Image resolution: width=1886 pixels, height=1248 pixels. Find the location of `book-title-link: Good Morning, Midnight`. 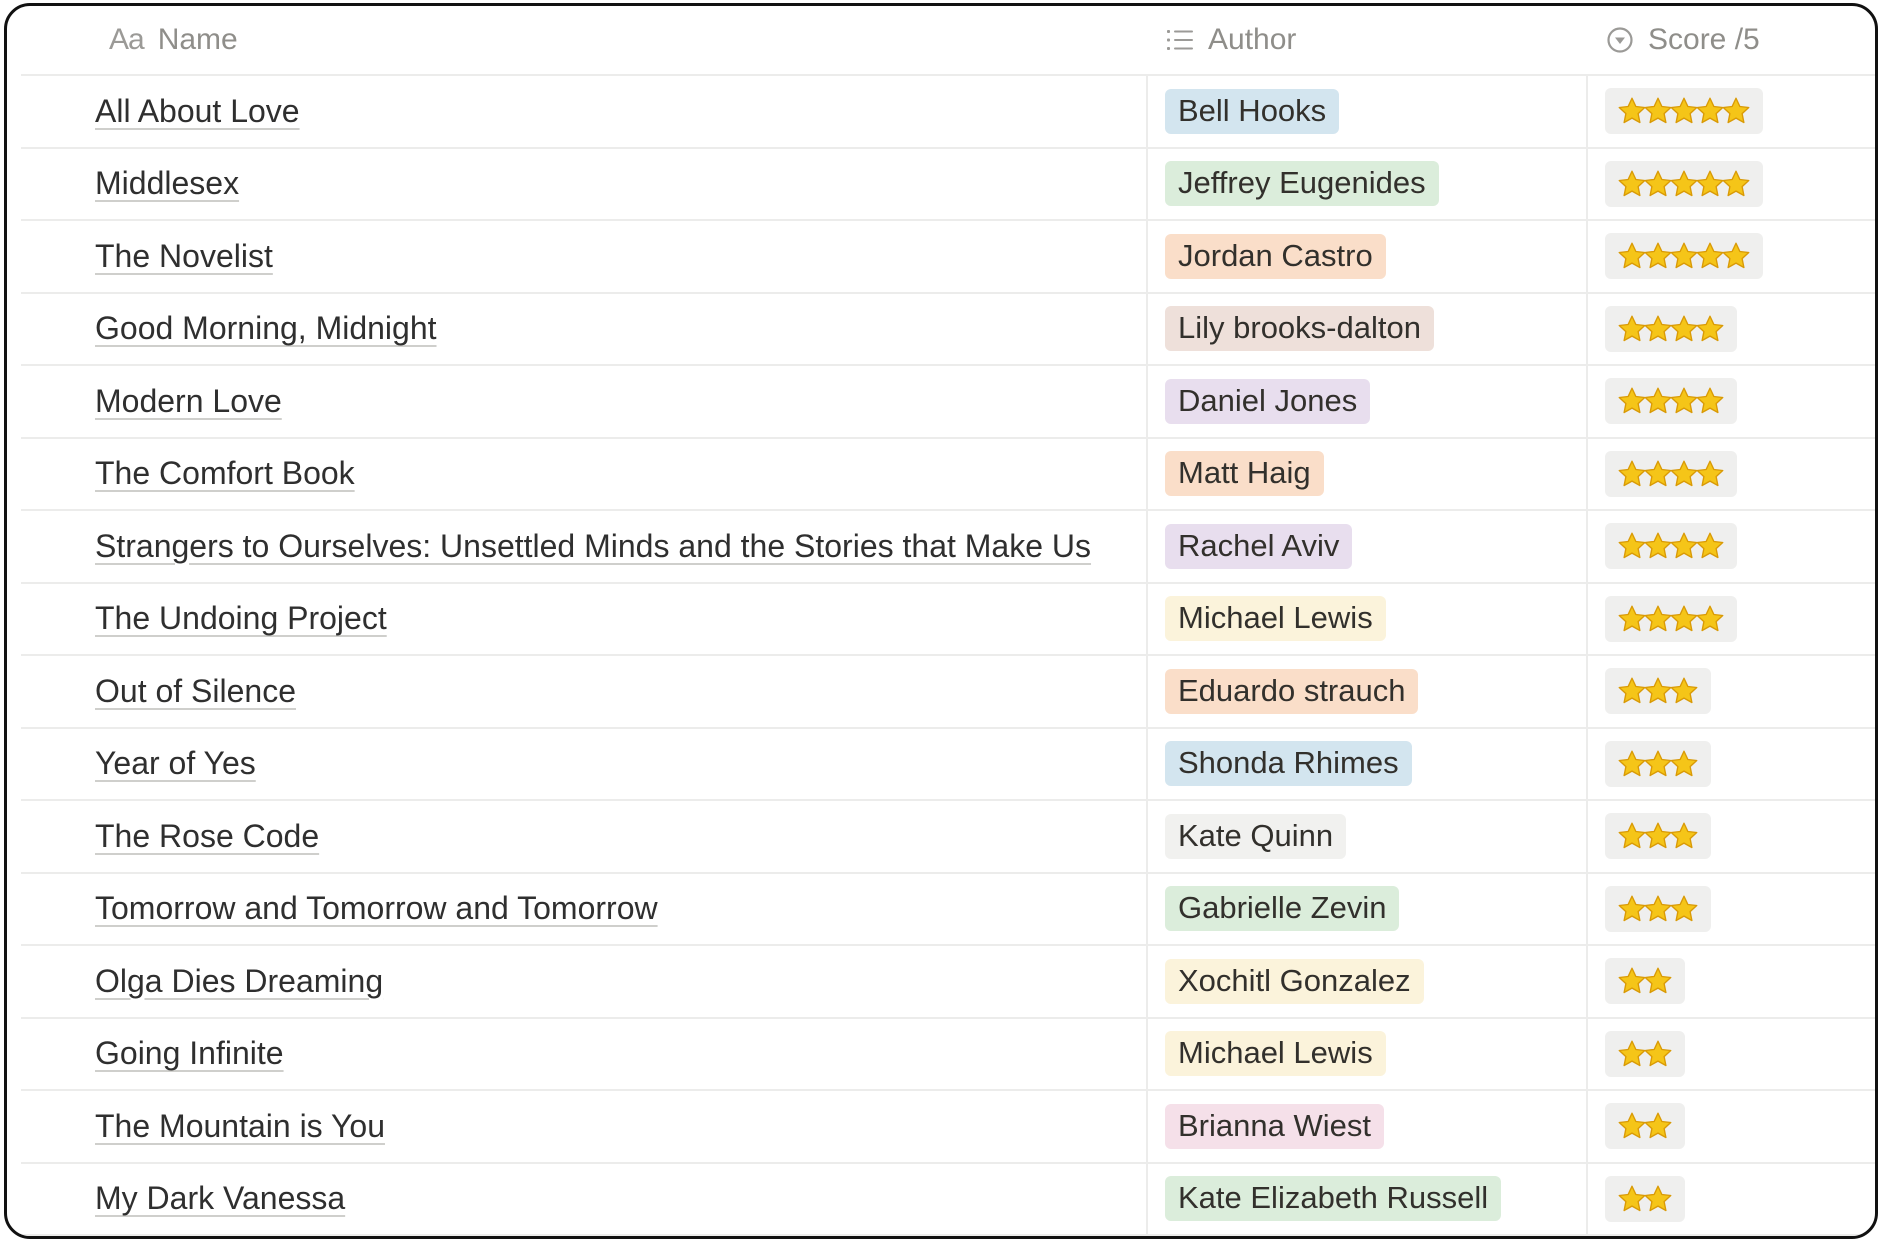

book-title-link: Good Morning, Midnight is located at coordinates (266, 328).